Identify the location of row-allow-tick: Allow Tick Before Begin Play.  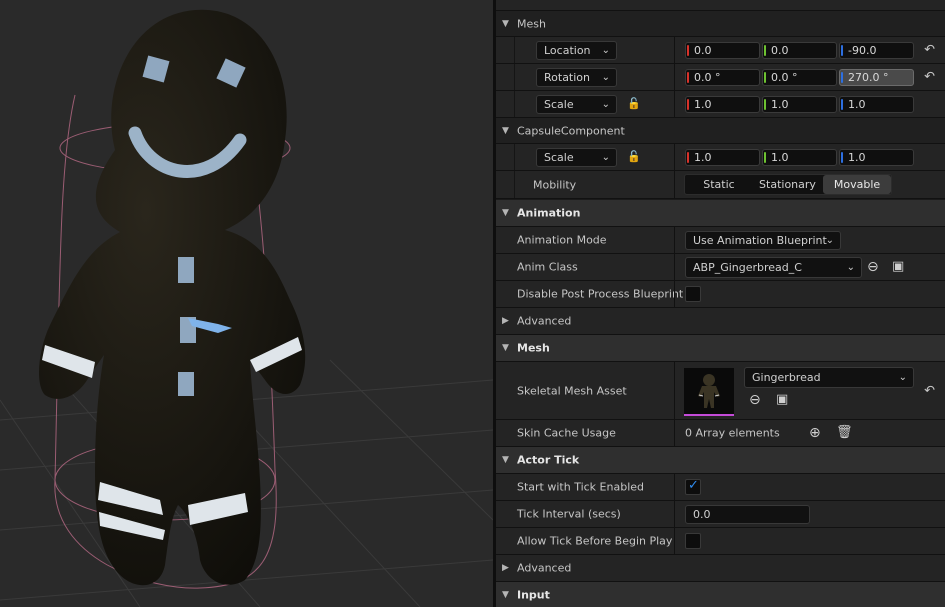
(720, 541).